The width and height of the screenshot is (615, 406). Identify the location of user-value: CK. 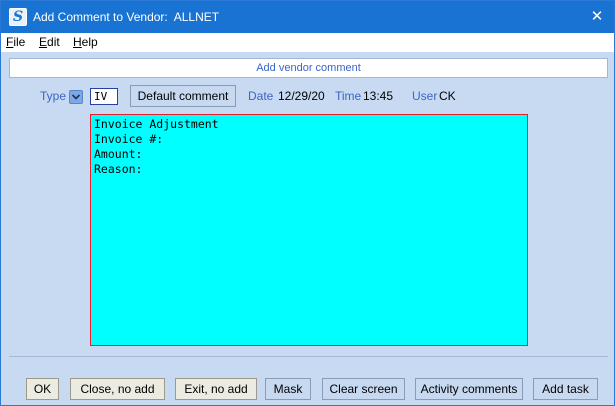
(447, 96).